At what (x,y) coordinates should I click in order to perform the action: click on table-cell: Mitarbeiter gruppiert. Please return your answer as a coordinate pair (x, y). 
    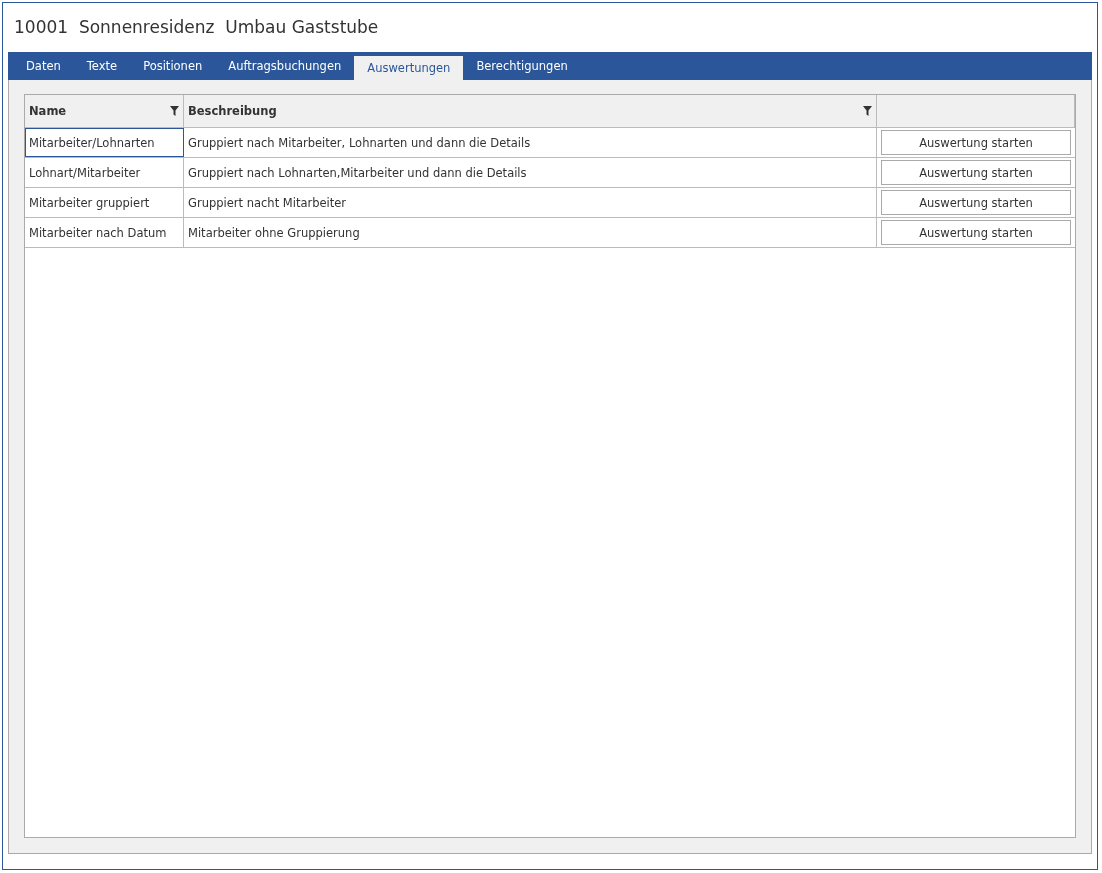
    Looking at the image, I should click on (104, 202).